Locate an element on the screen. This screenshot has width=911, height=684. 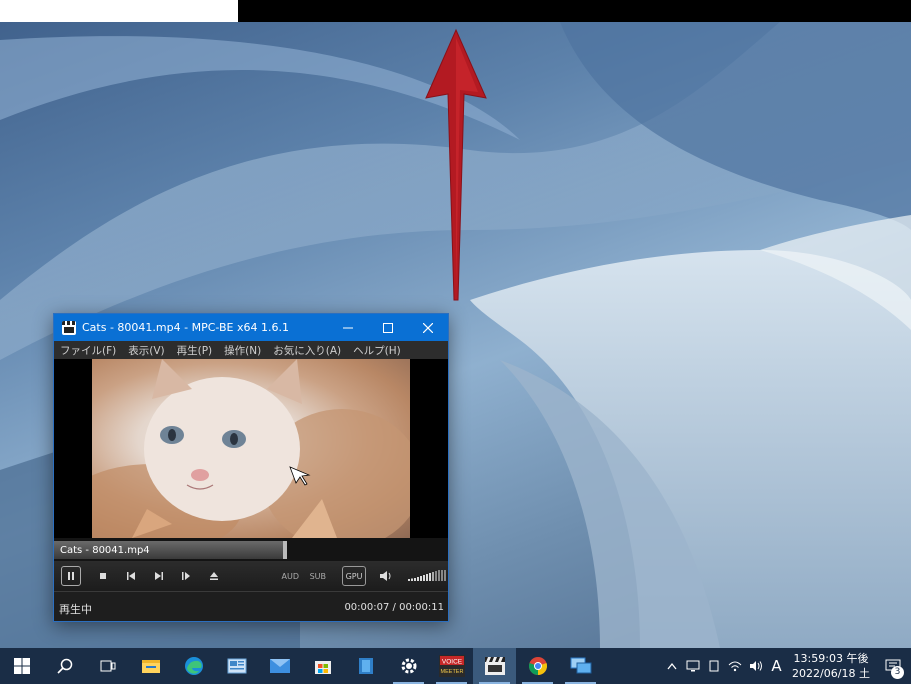
edge-button is located at coordinates (193, 666).